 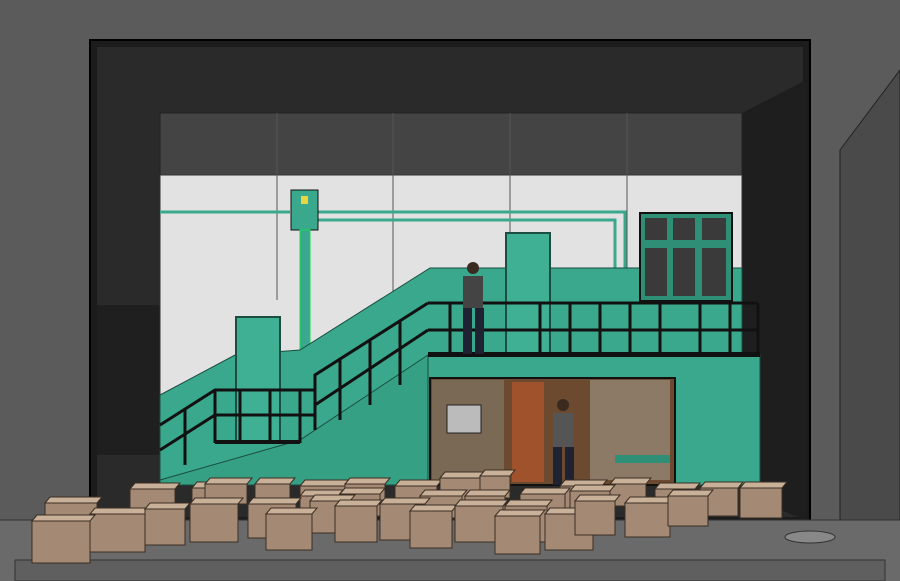 I want to click on room-back, so click(x=630, y=430).